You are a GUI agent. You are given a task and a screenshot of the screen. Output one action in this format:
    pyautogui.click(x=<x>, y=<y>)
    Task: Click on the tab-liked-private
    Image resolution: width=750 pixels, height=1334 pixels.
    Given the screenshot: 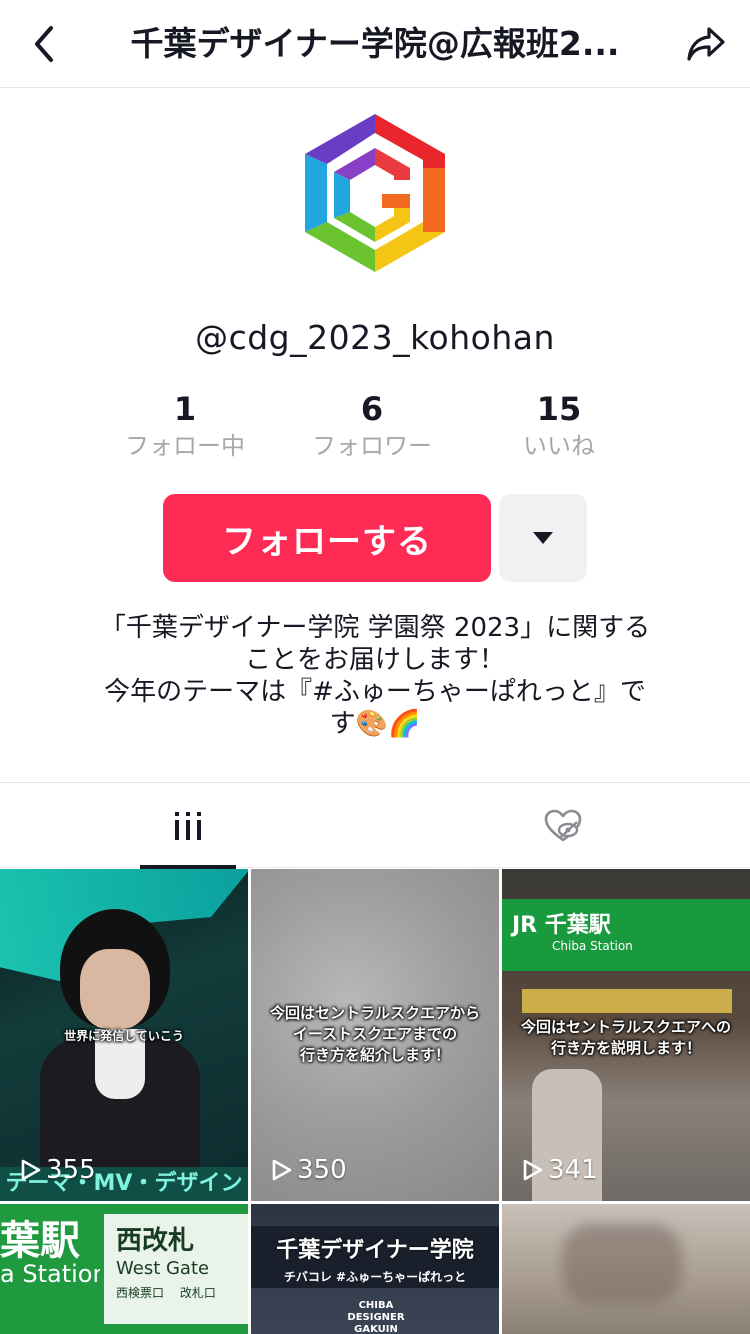 What is the action you would take?
    pyautogui.click(x=562, y=826)
    